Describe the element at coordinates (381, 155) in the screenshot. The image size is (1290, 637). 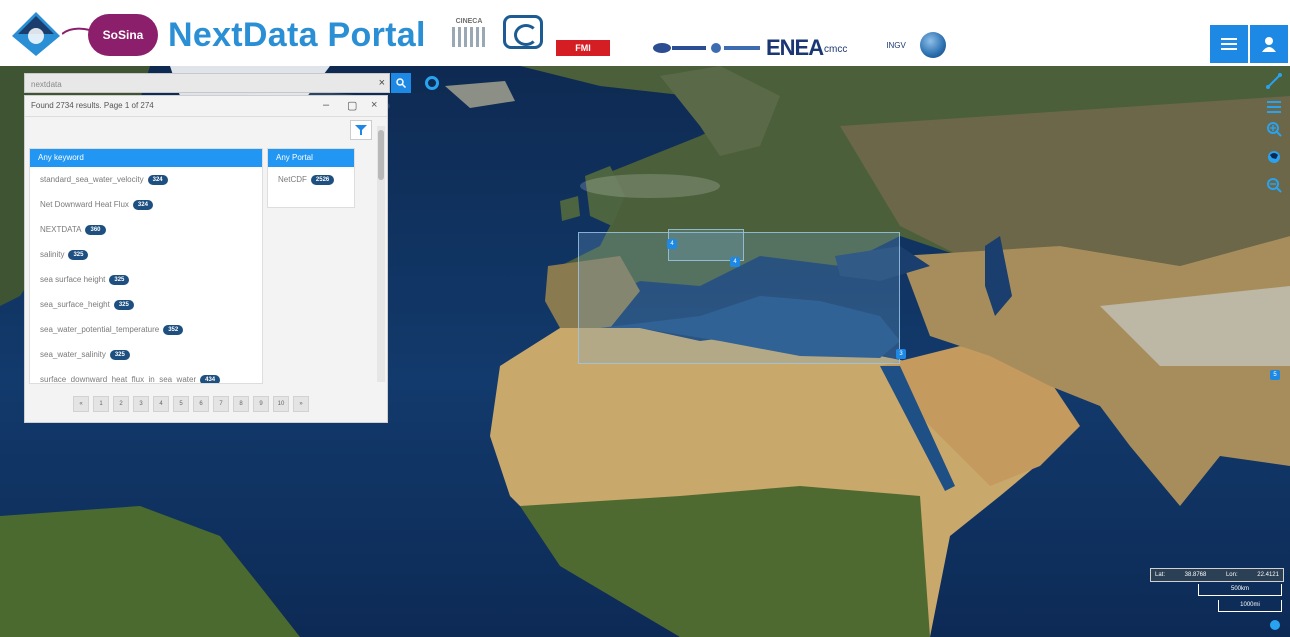
I see `panel-scrollbar-thumb` at that location.